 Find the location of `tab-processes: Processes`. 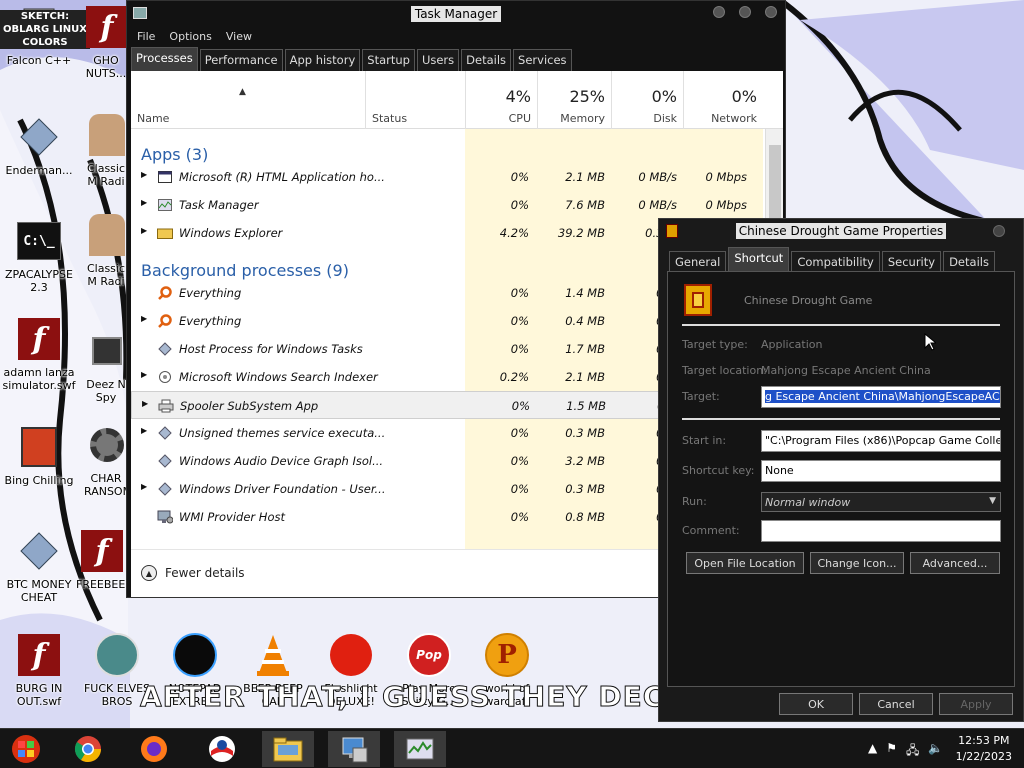

tab-processes: Processes is located at coordinates (164, 59).